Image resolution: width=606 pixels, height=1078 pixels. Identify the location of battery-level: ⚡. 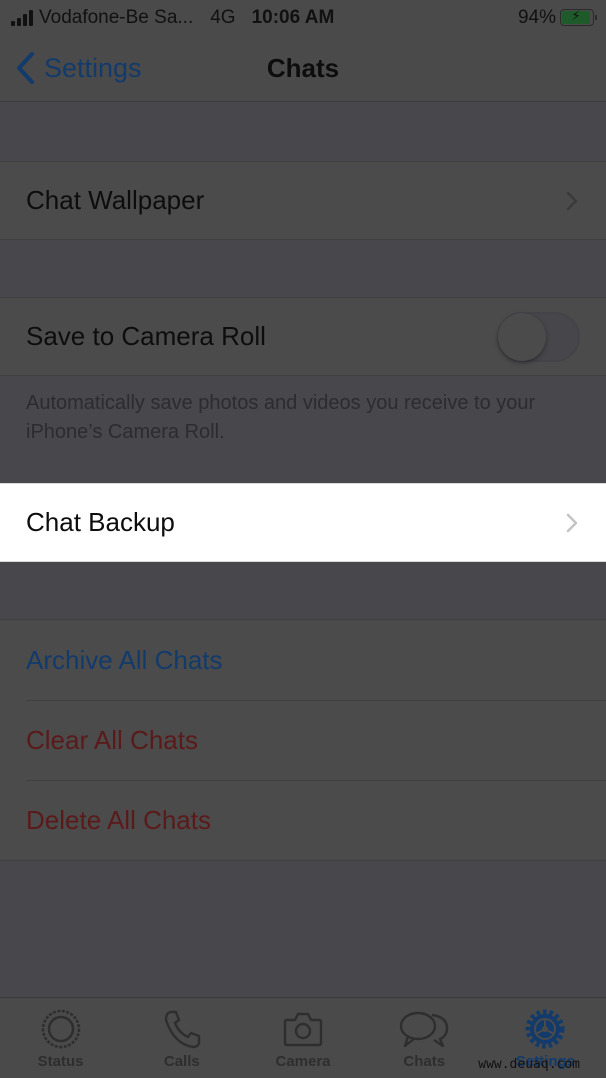
(576, 16).